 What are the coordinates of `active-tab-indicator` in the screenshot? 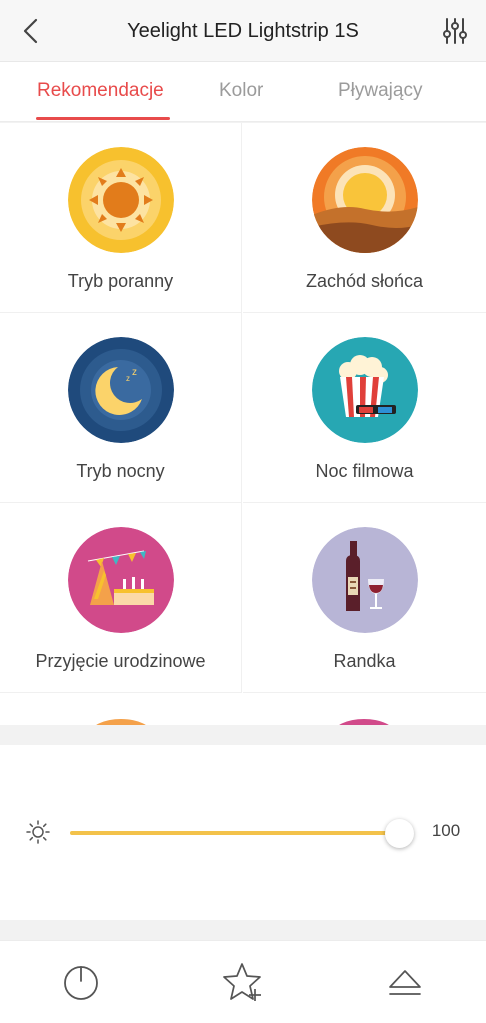 It's located at (103, 118).